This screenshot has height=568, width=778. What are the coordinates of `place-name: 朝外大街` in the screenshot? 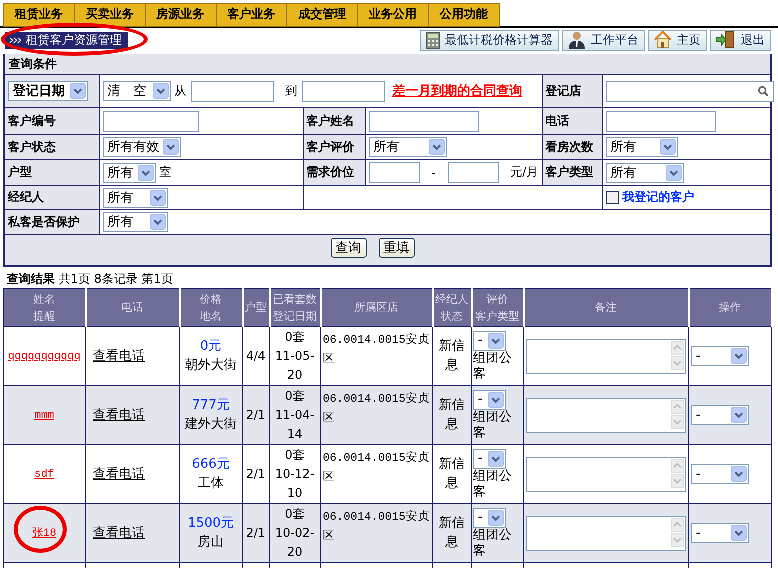 It's located at (211, 366).